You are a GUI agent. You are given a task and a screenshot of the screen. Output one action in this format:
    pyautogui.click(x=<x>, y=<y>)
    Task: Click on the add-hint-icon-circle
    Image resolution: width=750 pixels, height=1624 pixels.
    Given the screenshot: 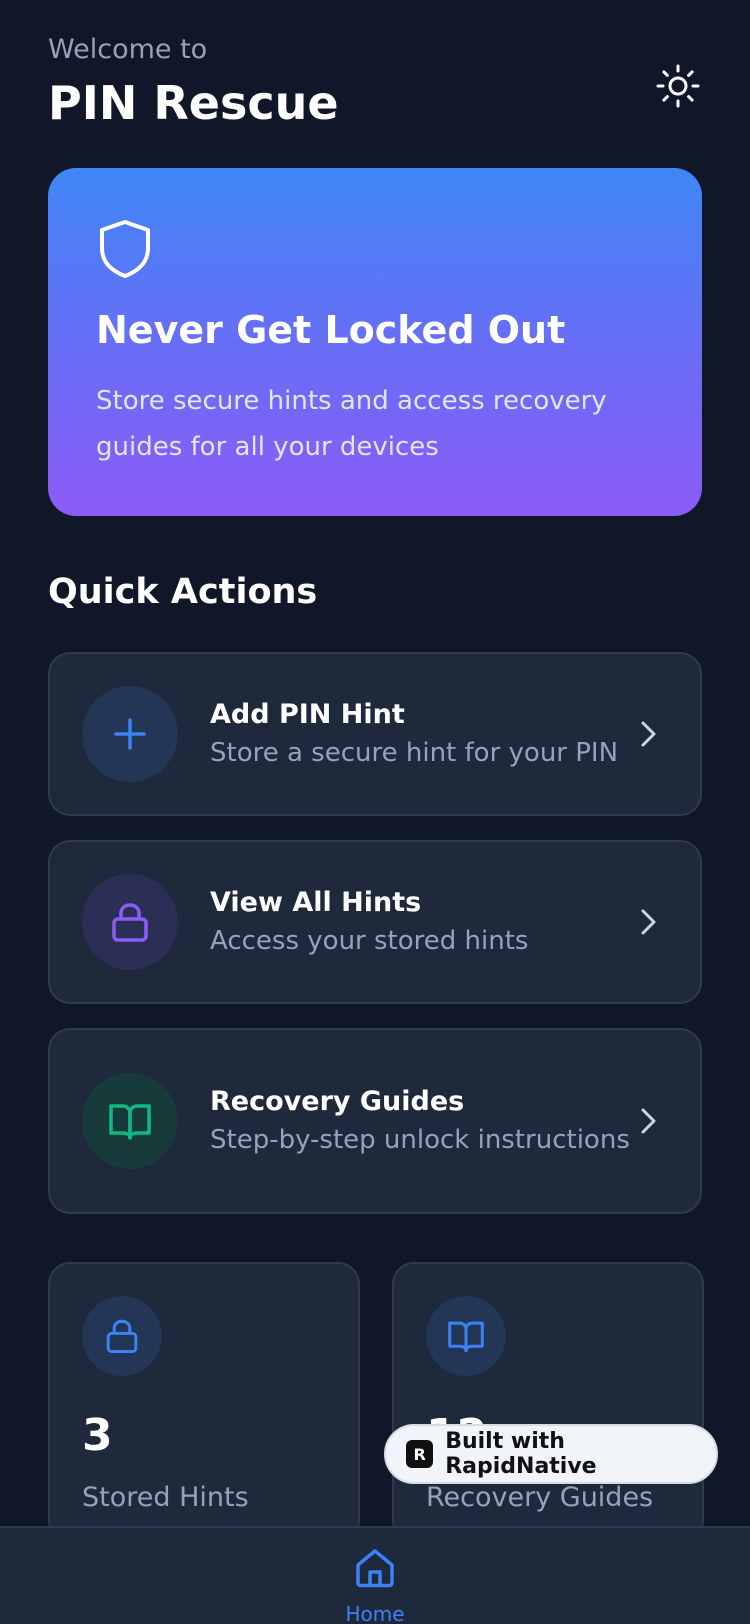 What is the action you would take?
    pyautogui.click(x=130, y=734)
    